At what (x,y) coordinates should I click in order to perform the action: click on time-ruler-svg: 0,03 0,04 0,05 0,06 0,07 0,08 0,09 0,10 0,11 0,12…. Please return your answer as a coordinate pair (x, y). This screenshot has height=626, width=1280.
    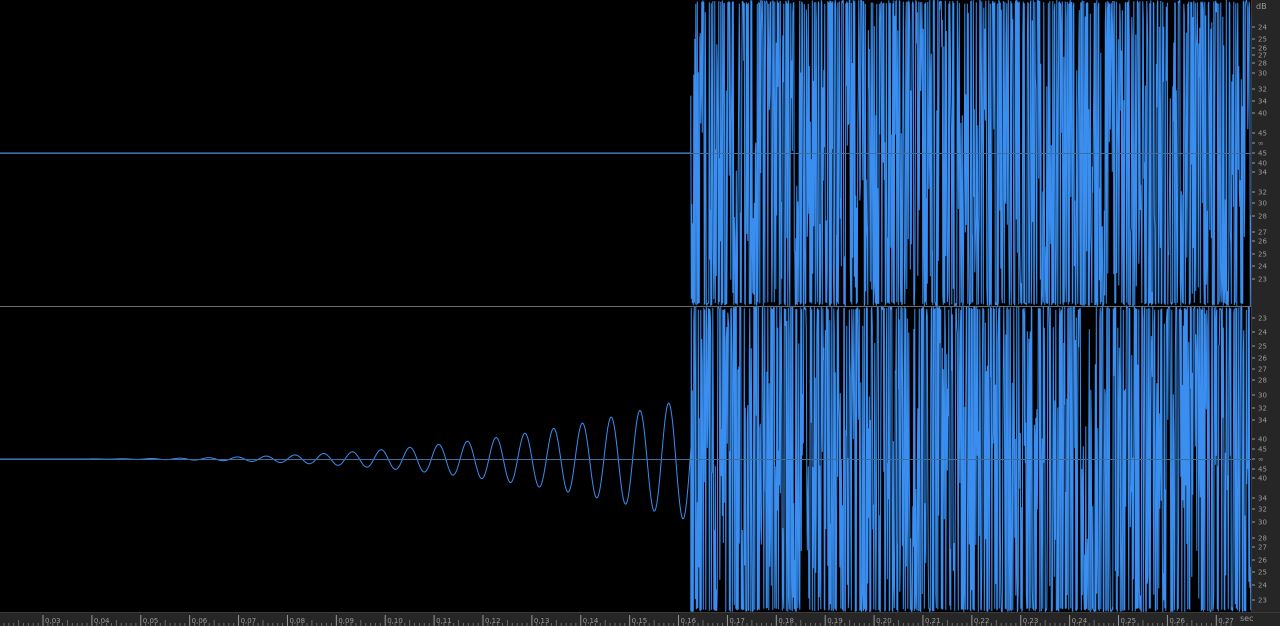
    Looking at the image, I should click on (640, 619).